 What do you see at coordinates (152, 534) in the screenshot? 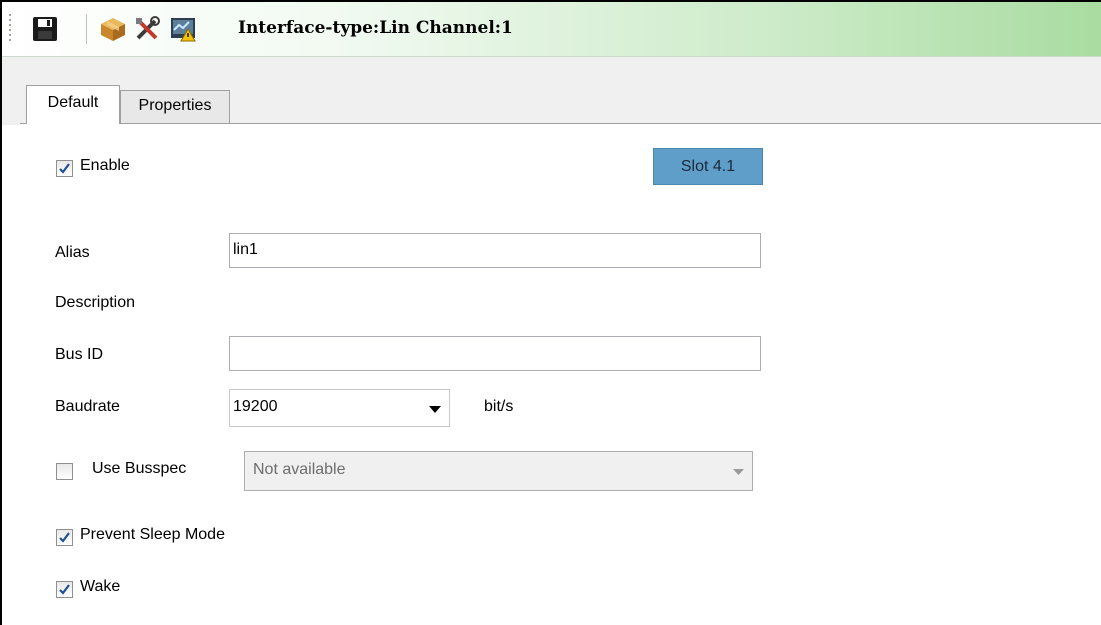
I see `prevent-sleep-label: Prevent Sleep Mode` at bounding box center [152, 534].